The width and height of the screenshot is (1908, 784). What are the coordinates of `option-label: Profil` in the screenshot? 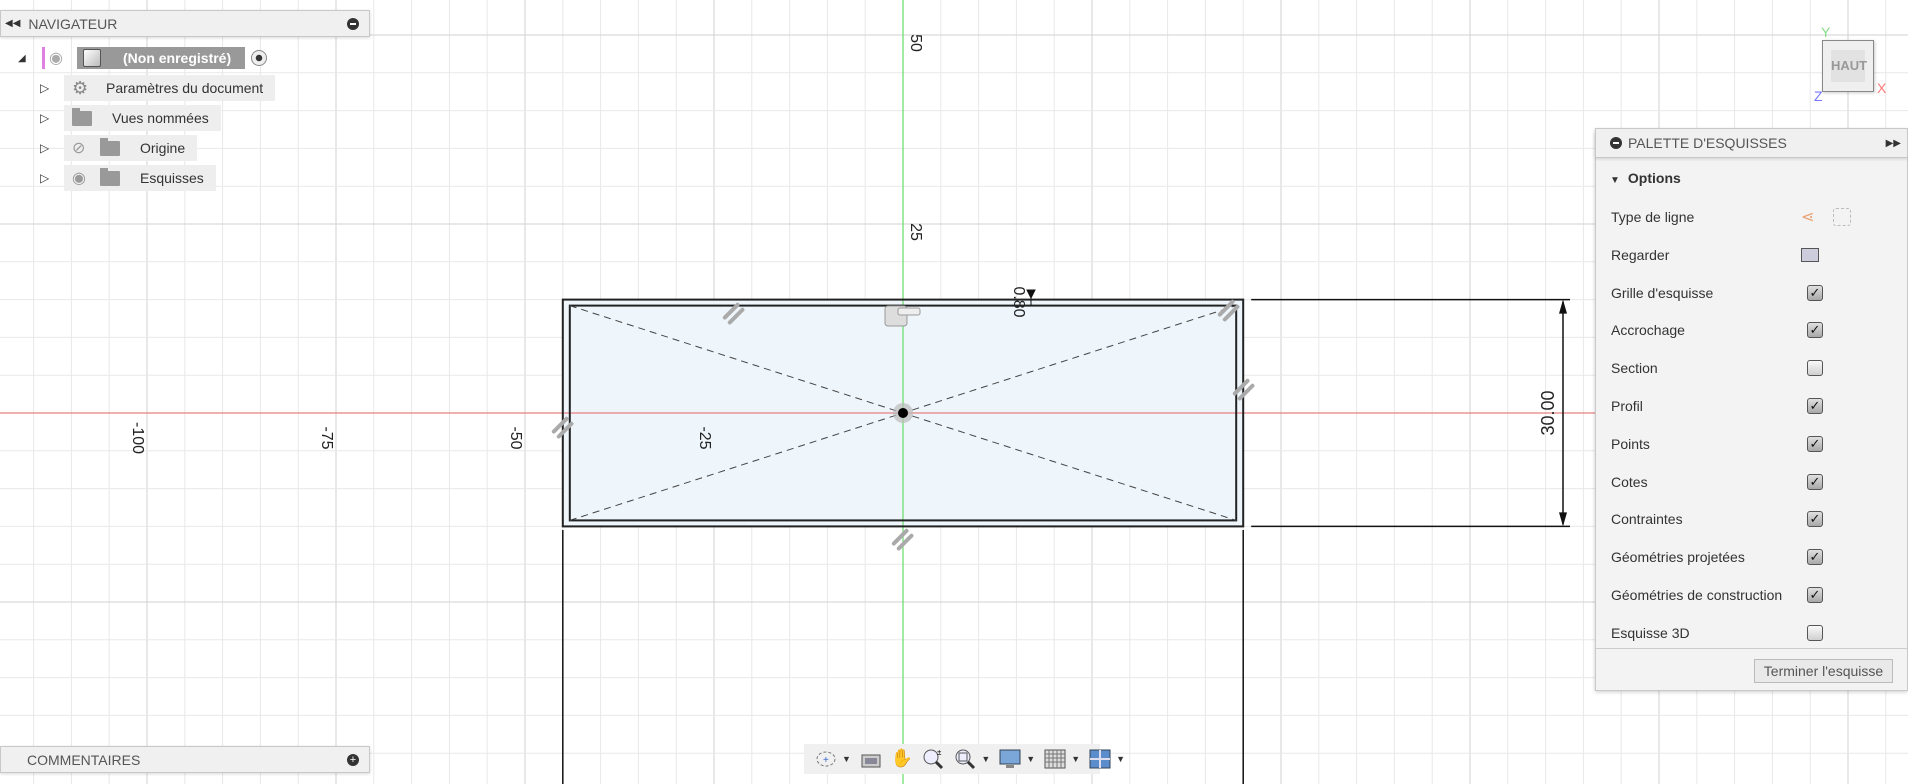 It's located at (1627, 406).